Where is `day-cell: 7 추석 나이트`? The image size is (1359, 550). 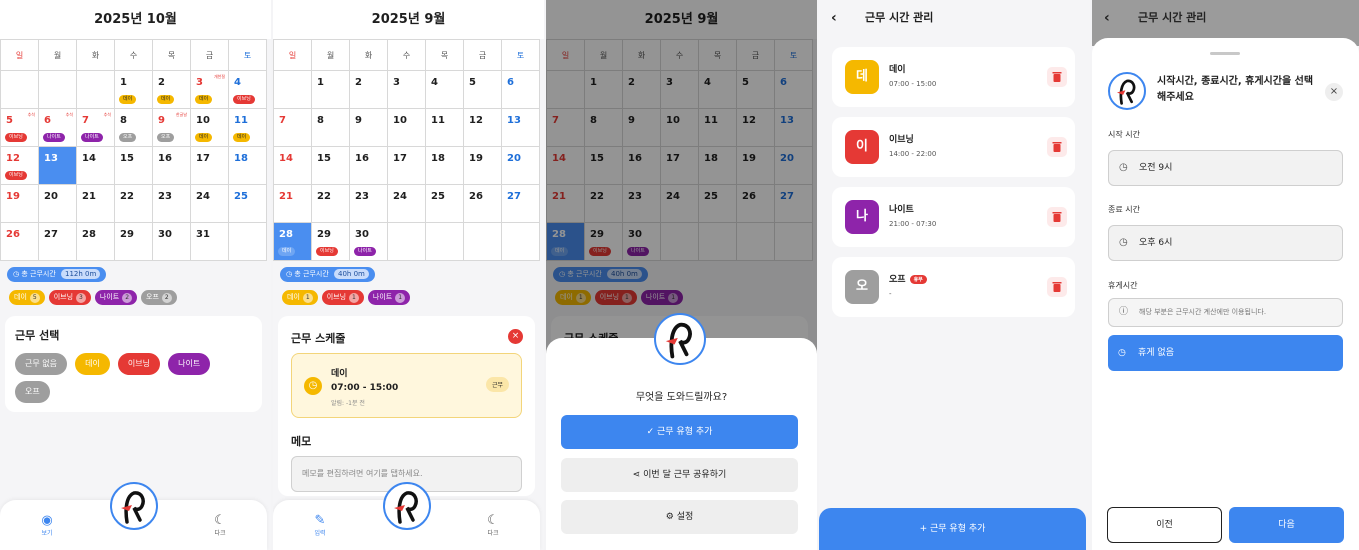 day-cell: 7 추석 나이트 is located at coordinates (96, 128).